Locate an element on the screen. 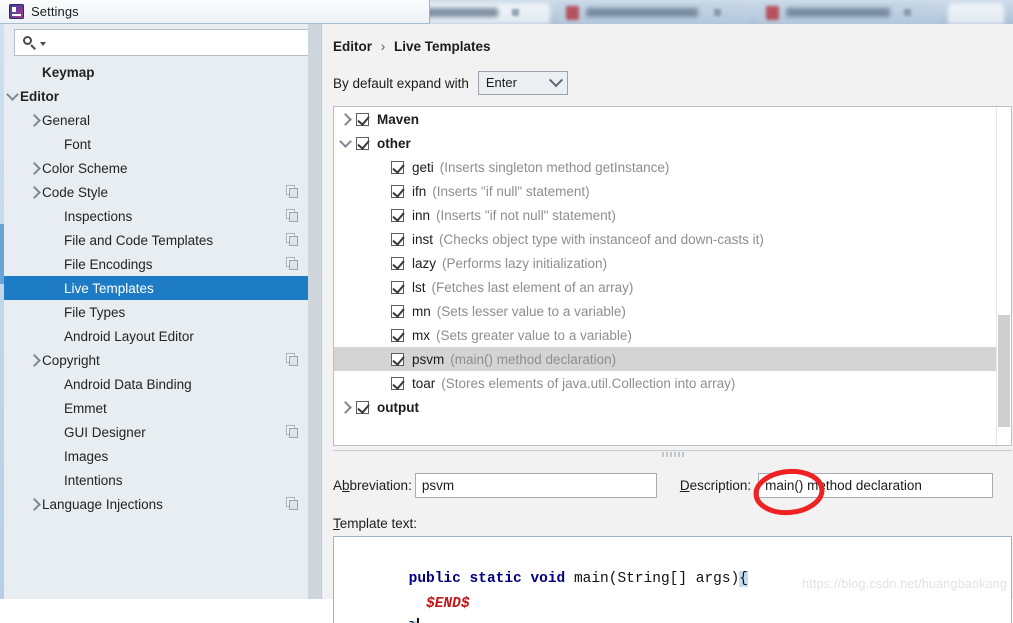  scrollbar-thumb is located at coordinates (1004, 371).